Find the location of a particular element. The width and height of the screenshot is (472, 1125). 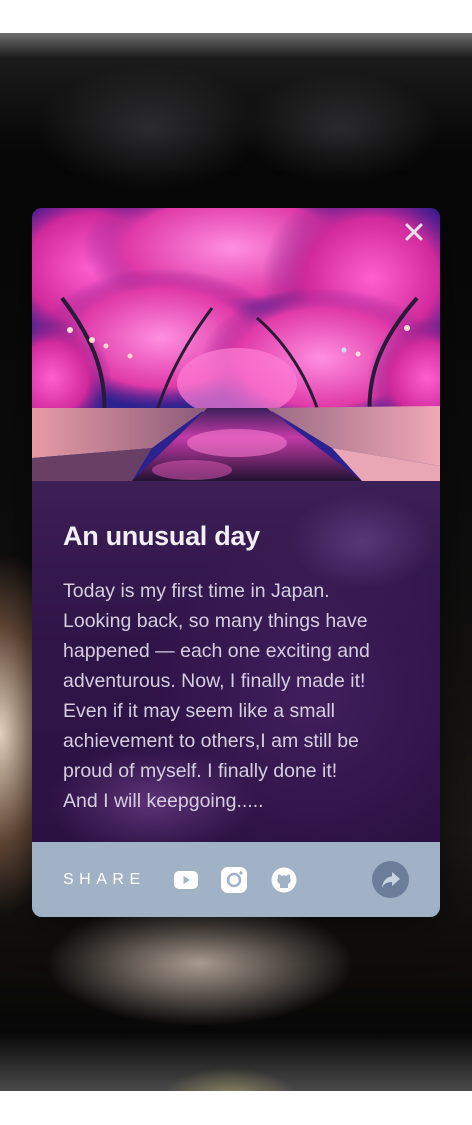

share-bar: SHARE is located at coordinates (236, 879).